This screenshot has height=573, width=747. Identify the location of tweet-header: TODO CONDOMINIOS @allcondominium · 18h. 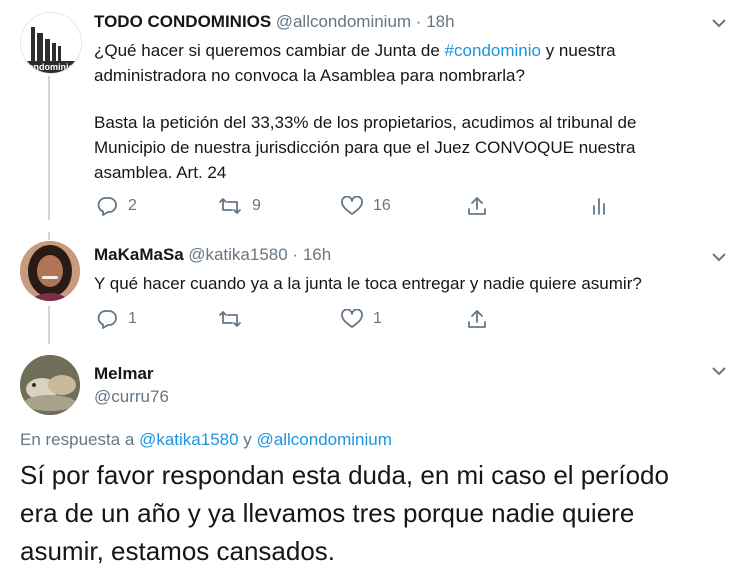
(274, 22).